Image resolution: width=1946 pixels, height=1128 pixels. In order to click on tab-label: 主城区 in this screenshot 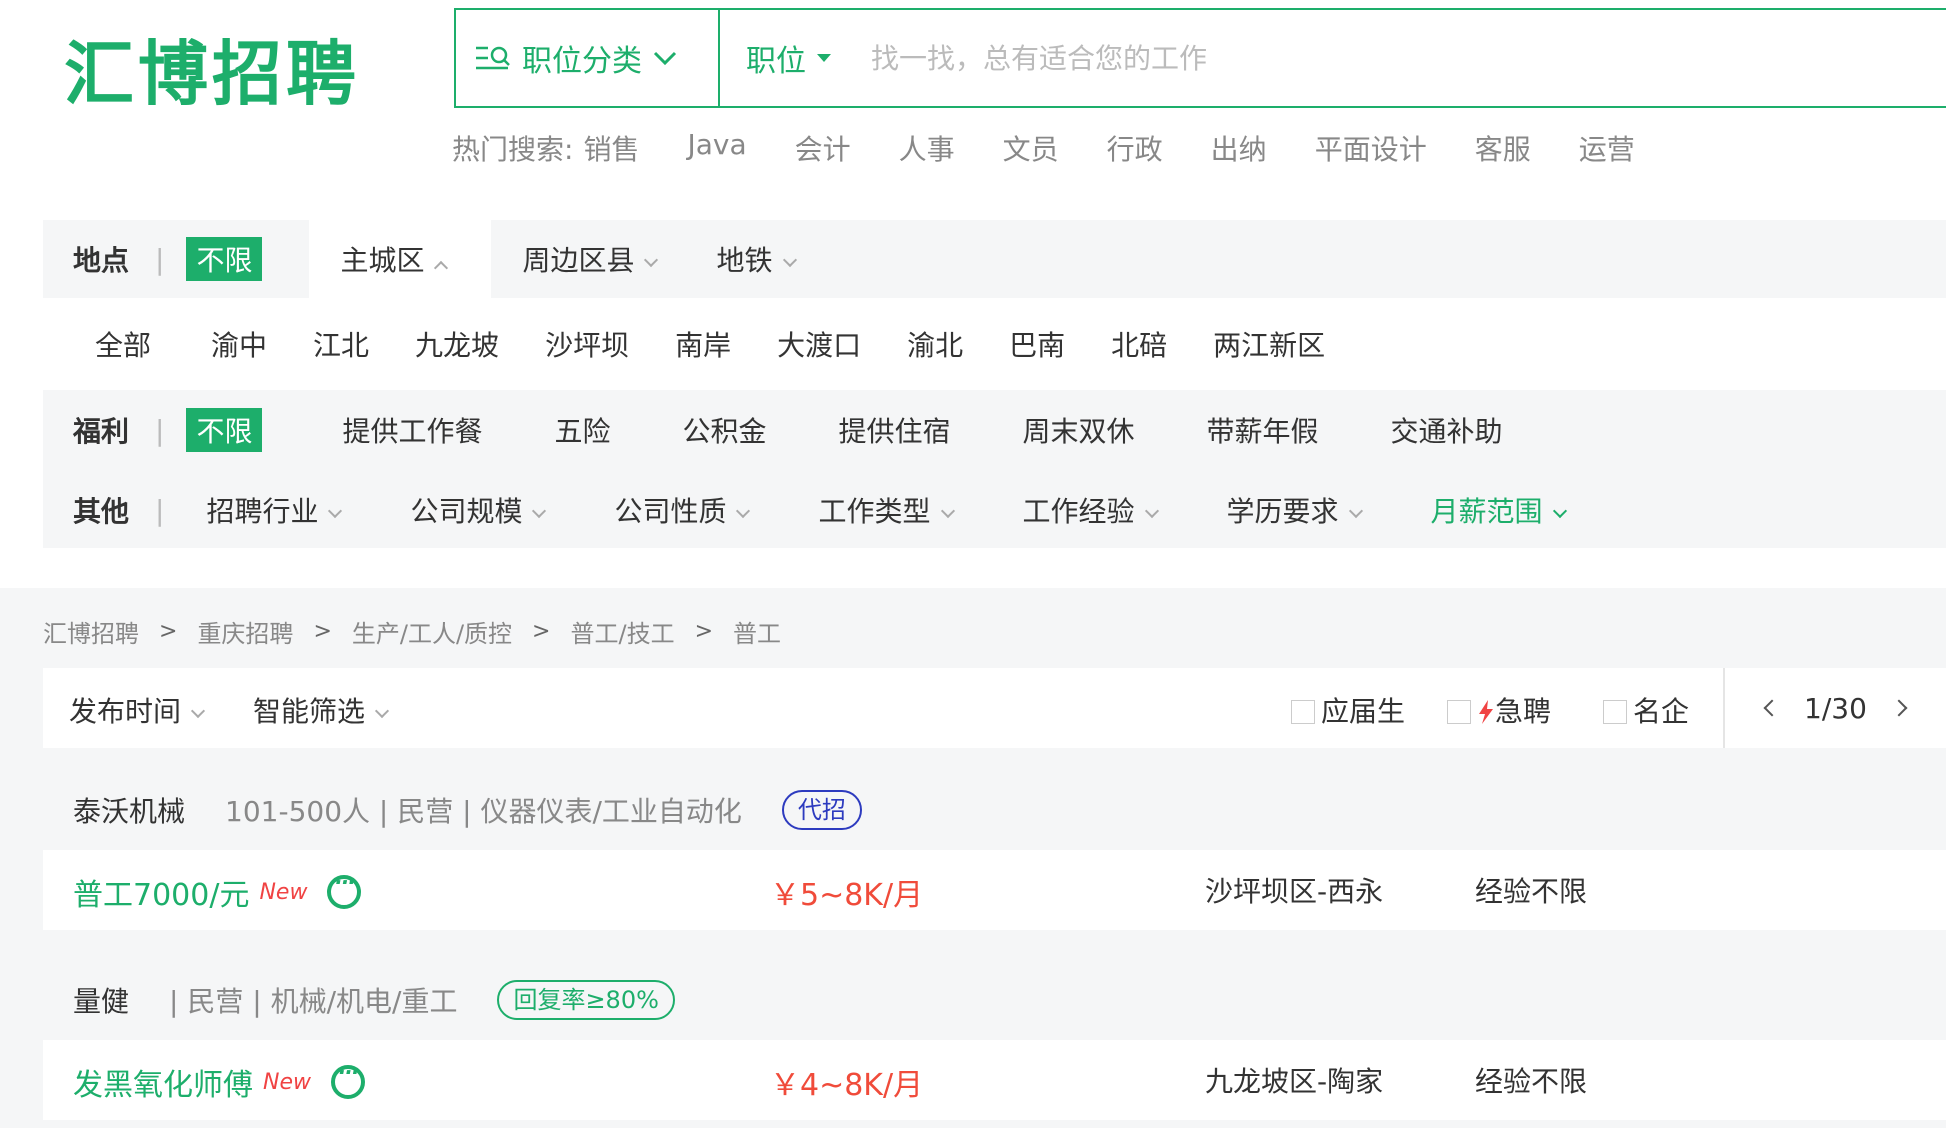, I will do `click(382, 260)`.